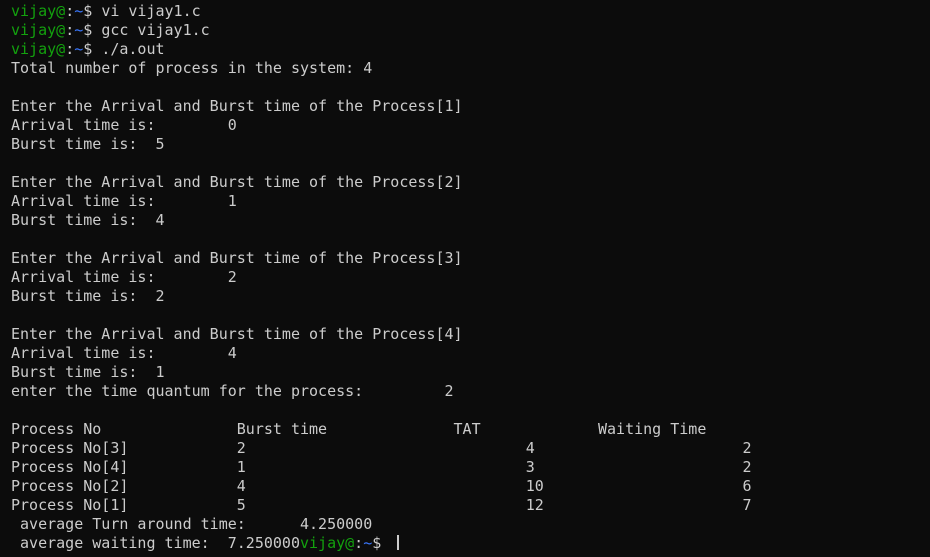  What do you see at coordinates (88, 296) in the screenshot?
I see `burst-time-line: Burst time is: 2` at bounding box center [88, 296].